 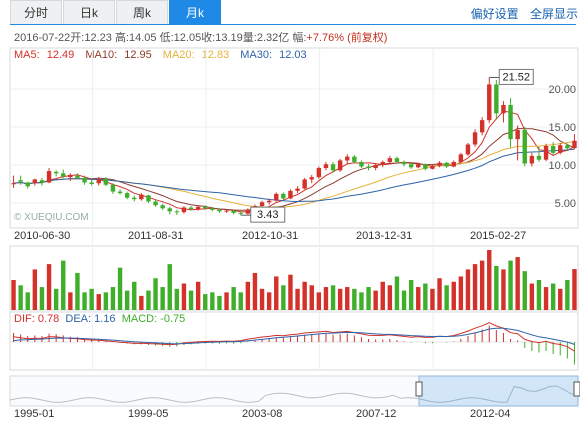 I want to click on price-tick-label: 15.00, so click(x=562, y=128).